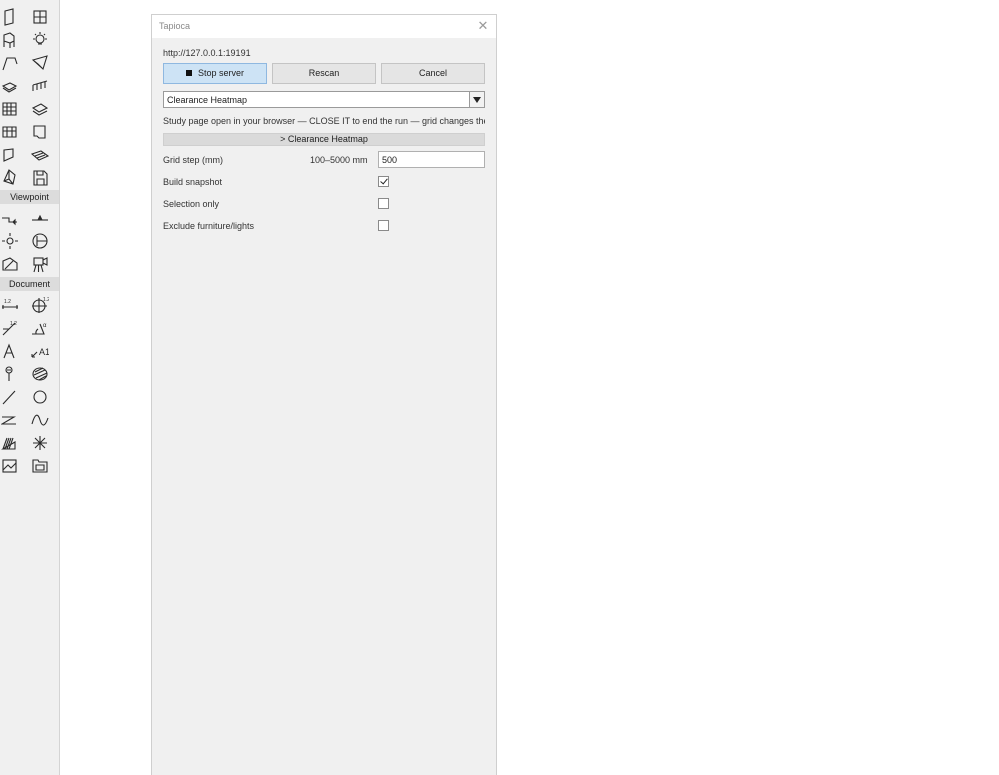 The width and height of the screenshot is (999, 775). What do you see at coordinates (45, 326) in the screenshot?
I see `svg-text: α` at bounding box center [45, 326].